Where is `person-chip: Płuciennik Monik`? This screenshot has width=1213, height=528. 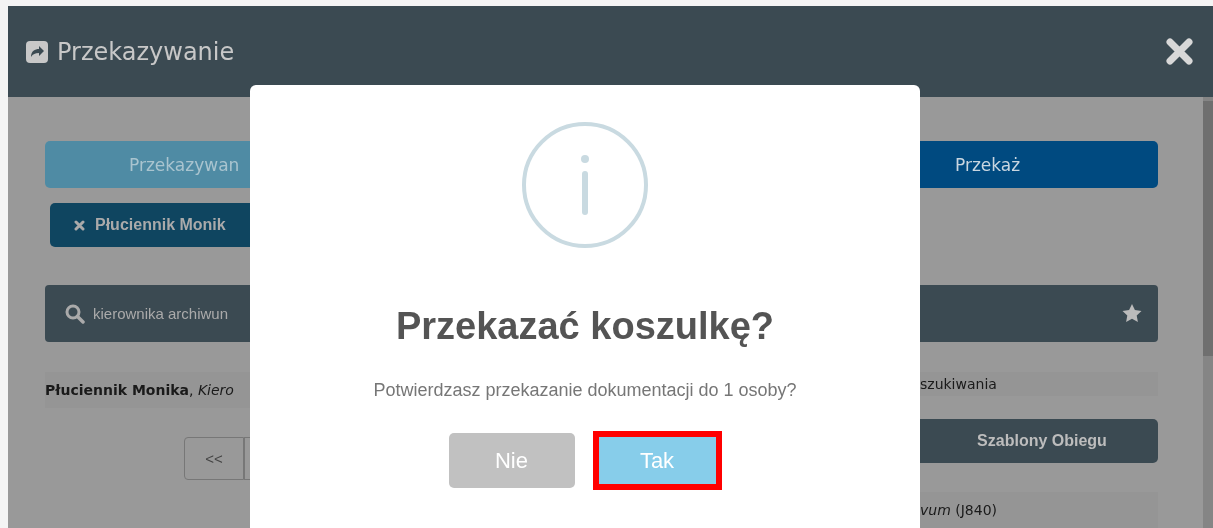
person-chip: Płuciennik Monik is located at coordinates (150, 225).